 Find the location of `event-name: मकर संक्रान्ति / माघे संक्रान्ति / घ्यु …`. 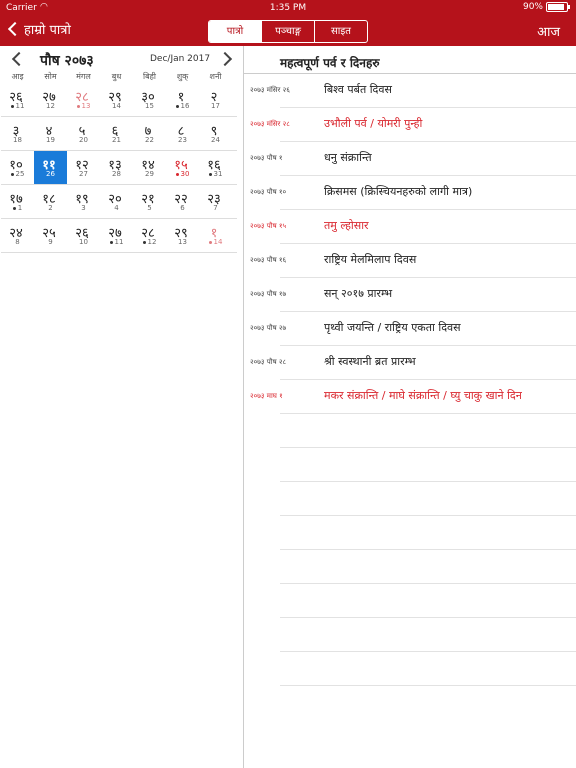

event-name: मकर संक्रान्ति / माघे संक्रान्ति / घ्यु … is located at coordinates (423, 395).